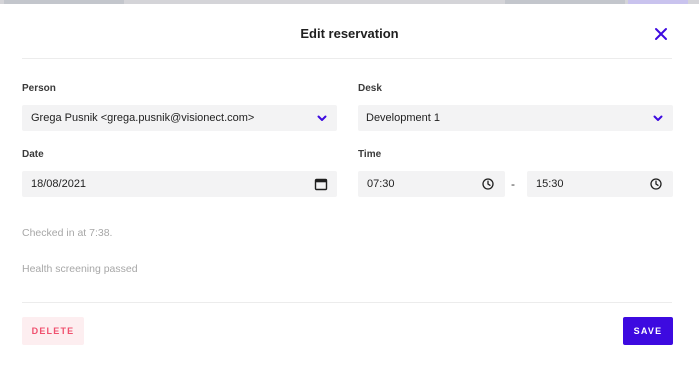 This screenshot has width=699, height=366. I want to click on footer-divider, so click(347, 302).